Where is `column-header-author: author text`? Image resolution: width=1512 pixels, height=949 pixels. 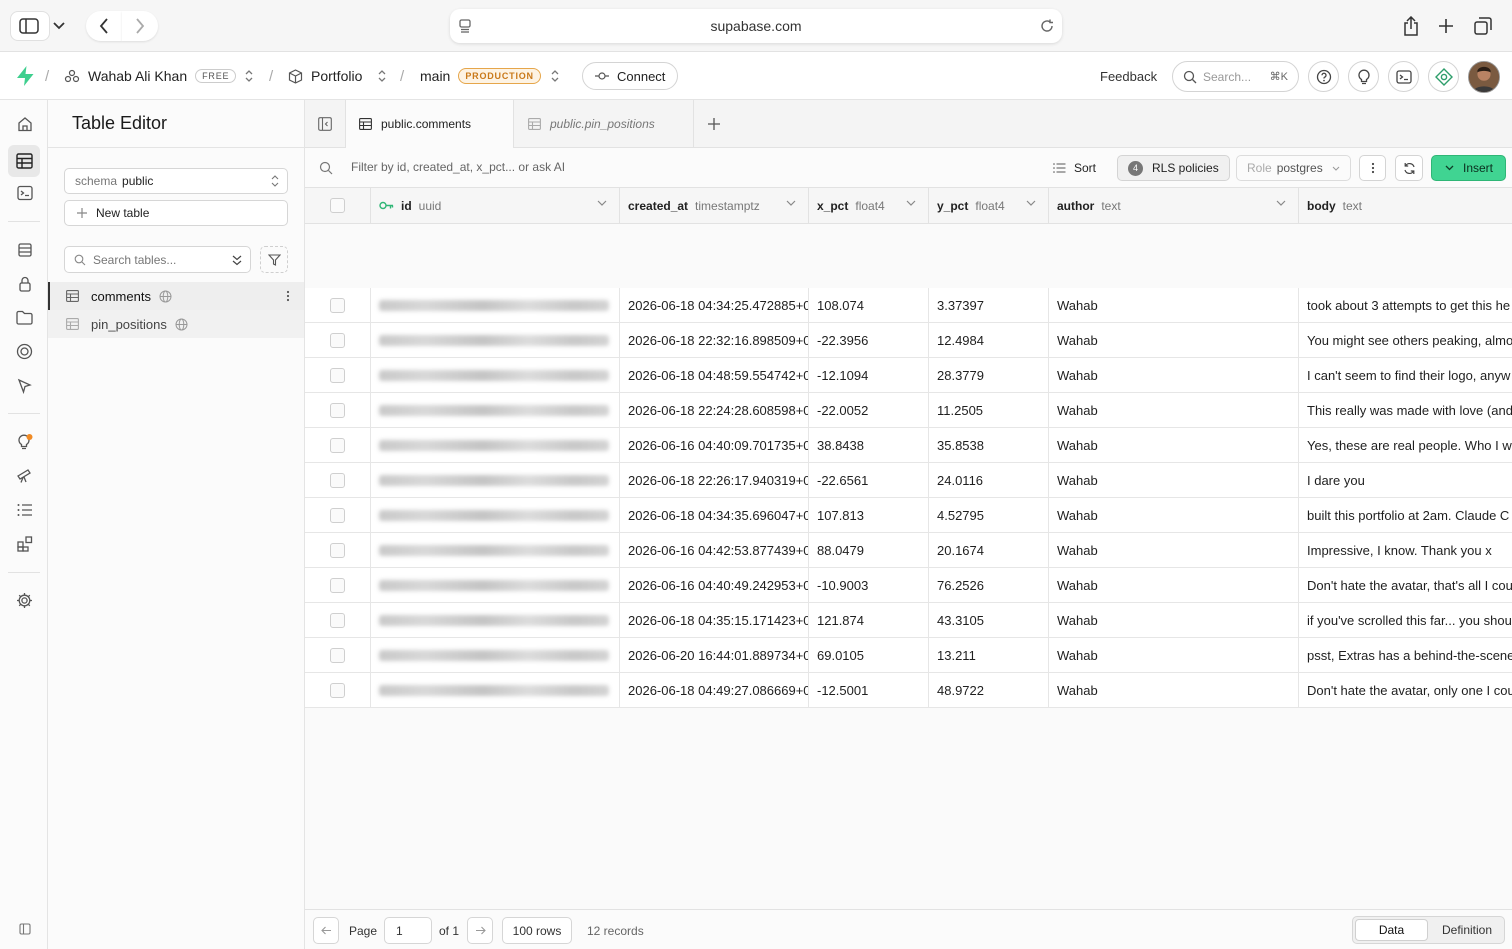
column-header-author: author text is located at coordinates (1174, 206).